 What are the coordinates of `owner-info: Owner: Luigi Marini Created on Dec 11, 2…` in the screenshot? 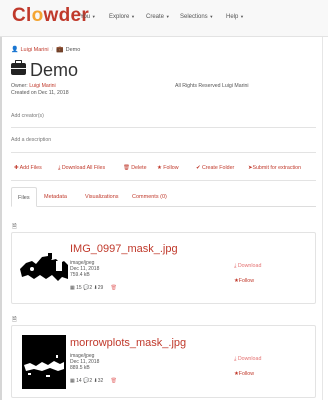 It's located at (40, 90).